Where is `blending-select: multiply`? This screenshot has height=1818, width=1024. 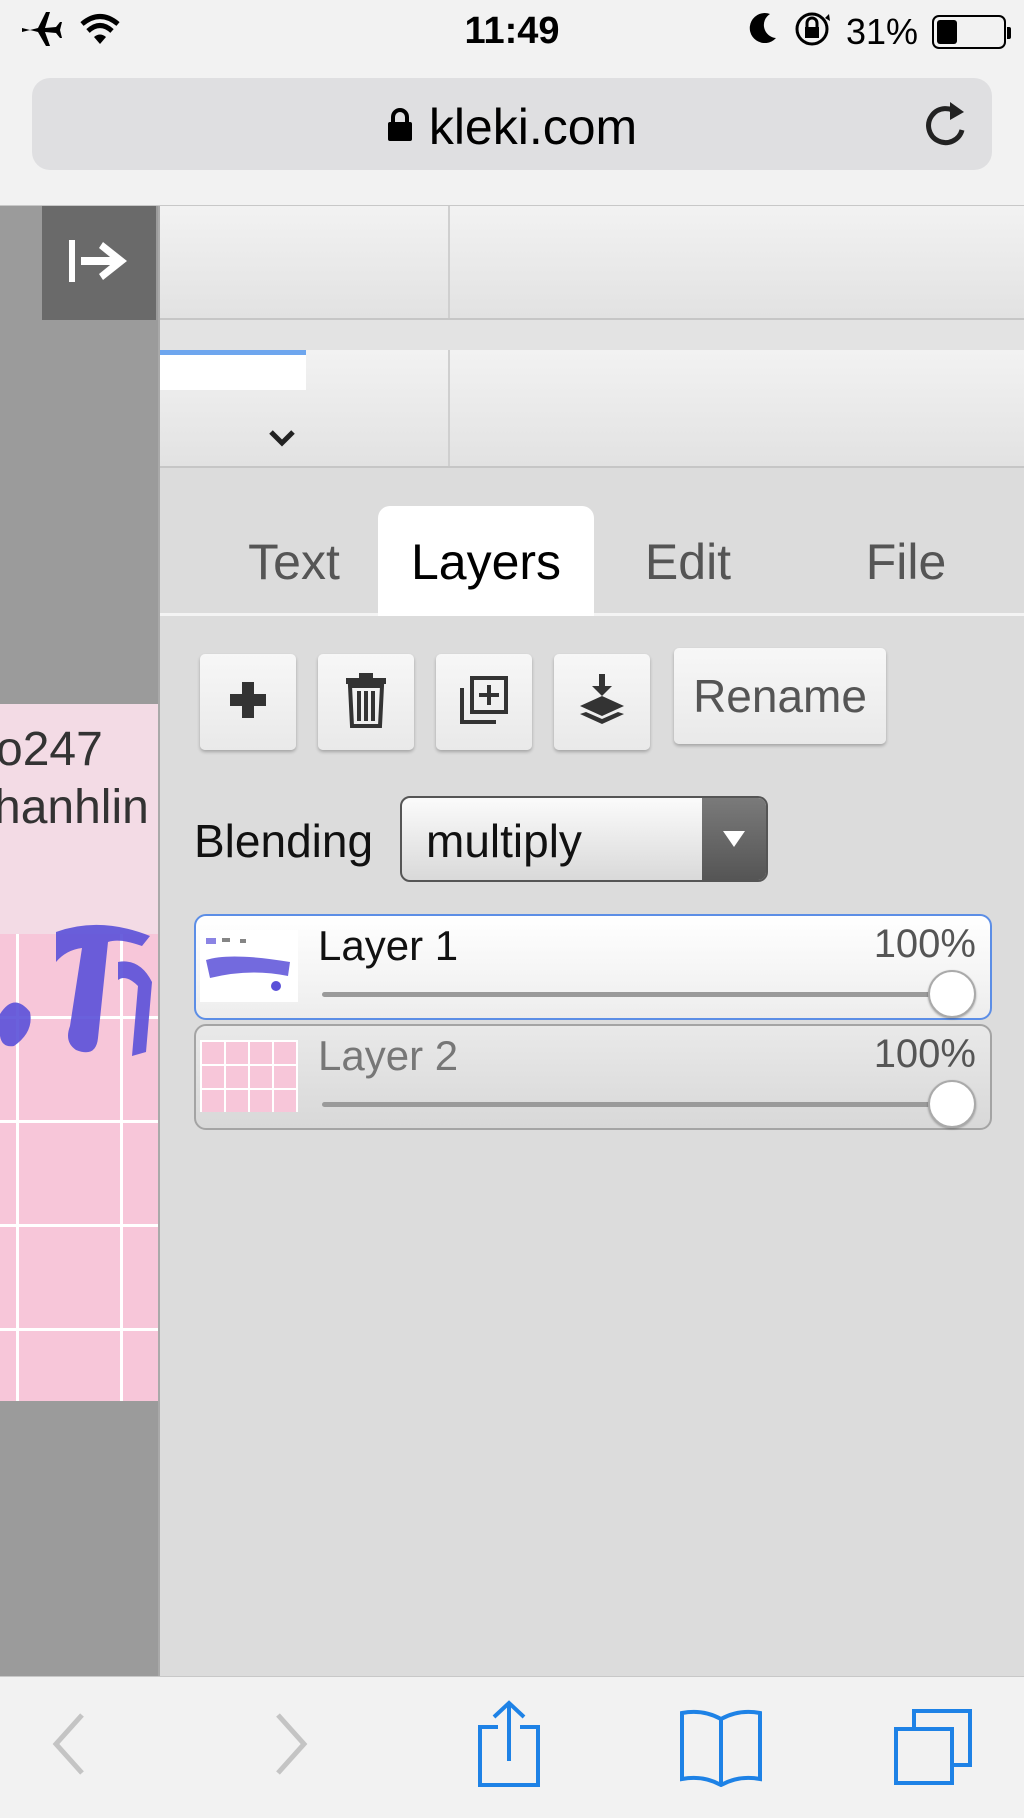 blending-select: multiply is located at coordinates (584, 839).